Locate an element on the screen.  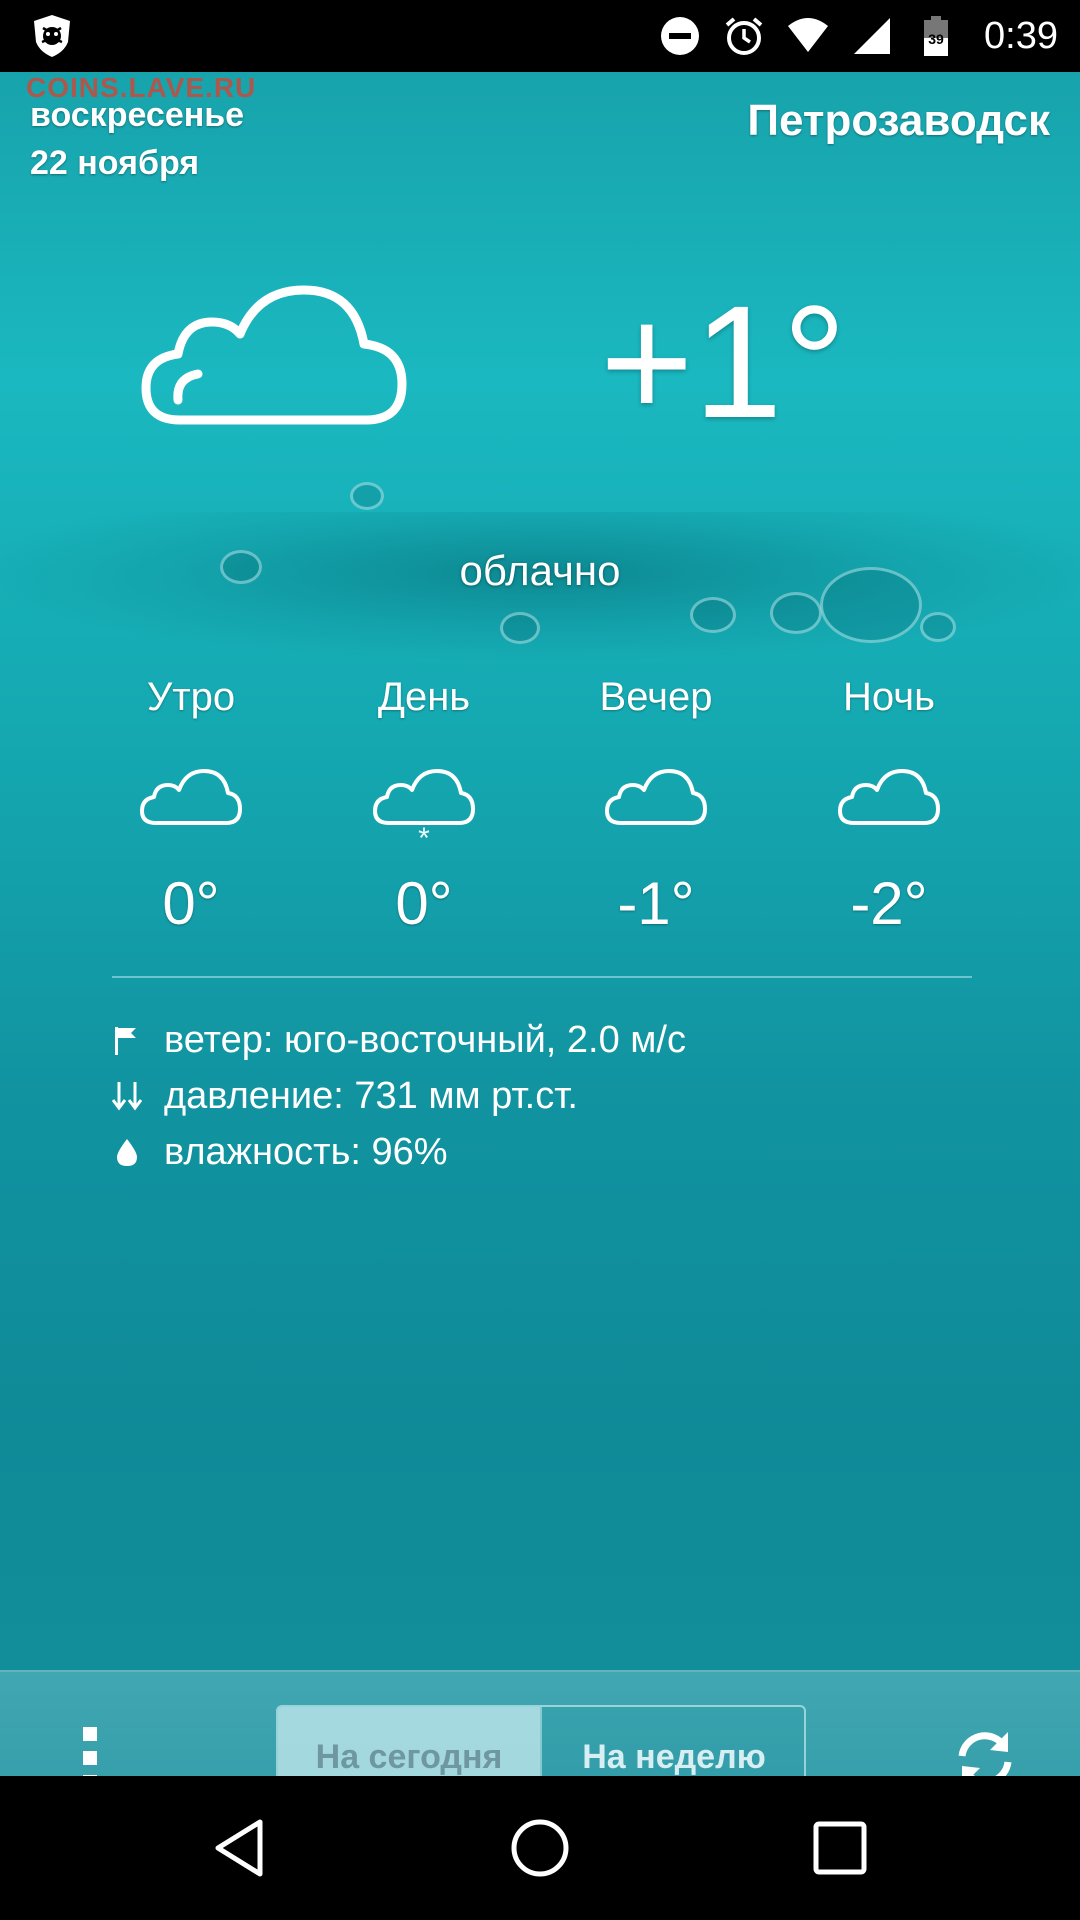
overflow-menu-icon is located at coordinates (90, 1751).